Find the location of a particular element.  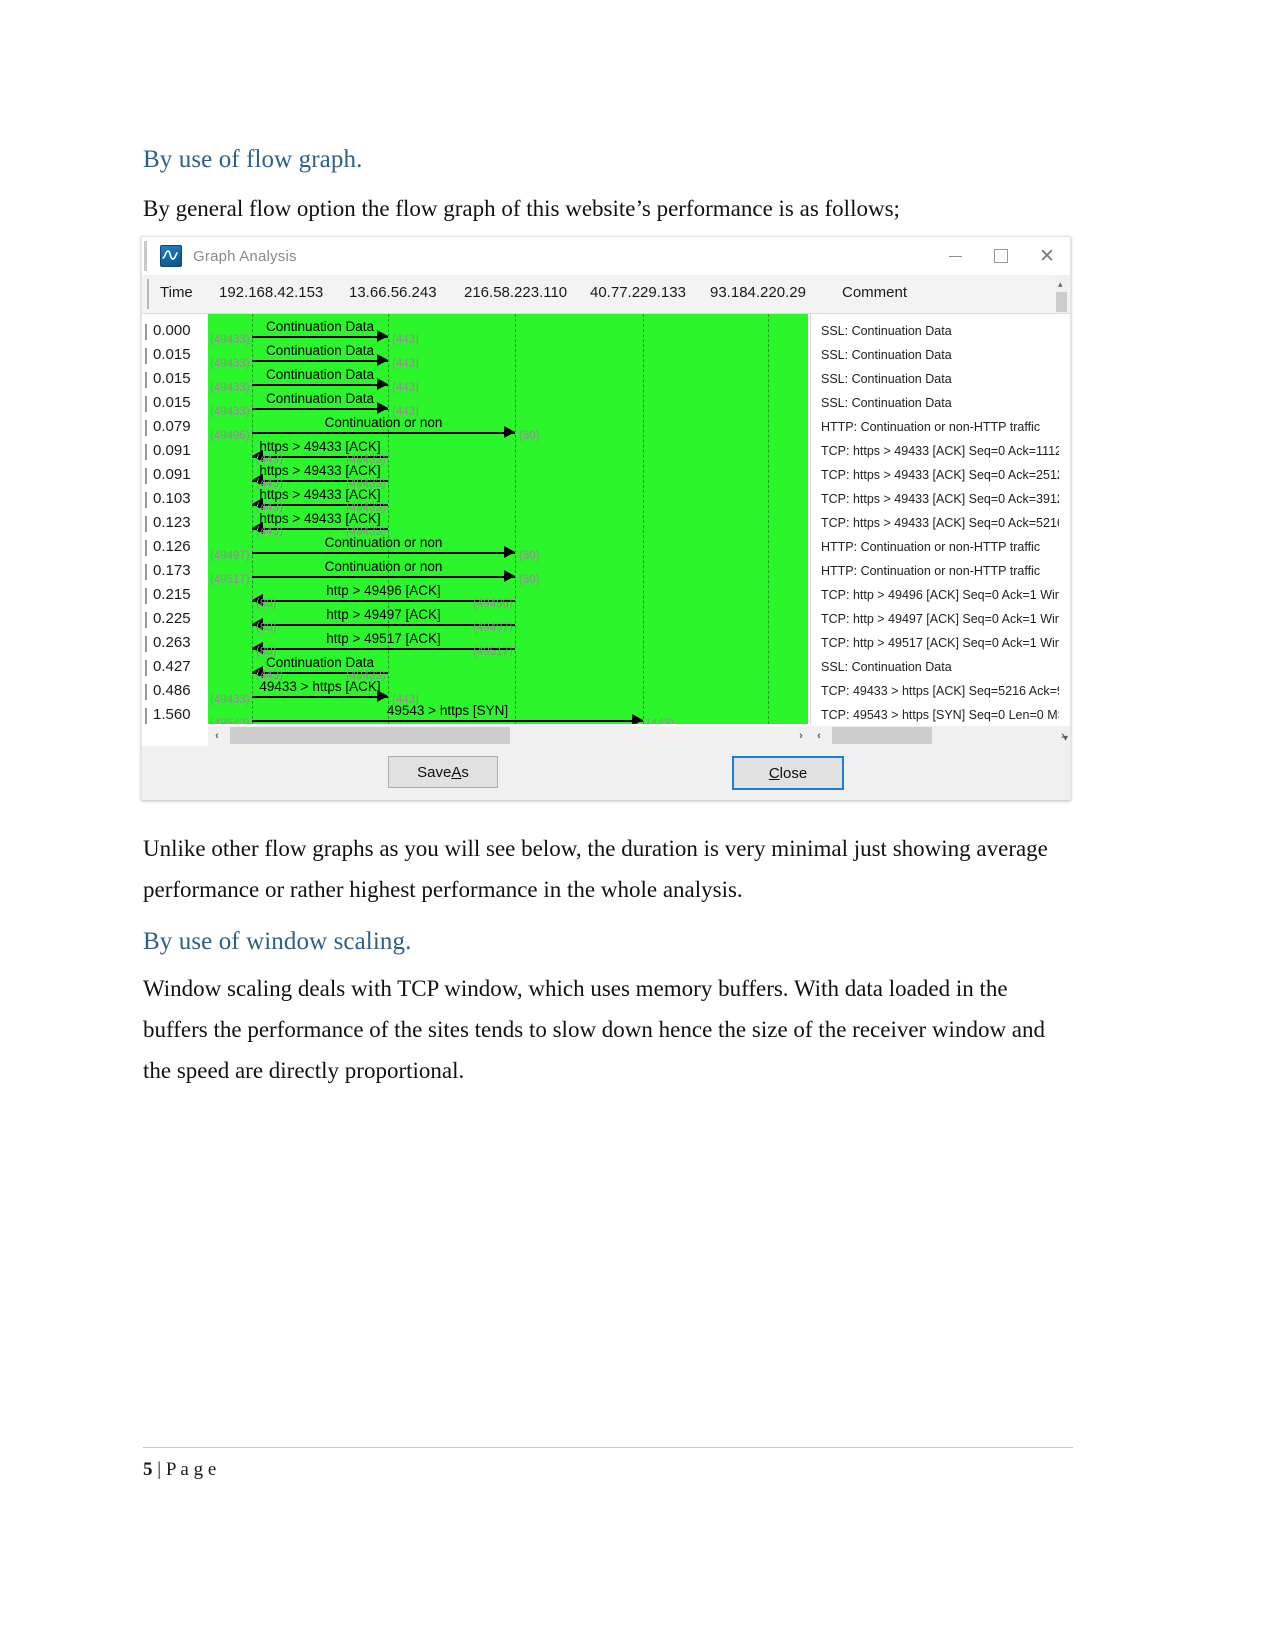

scroll-up-icon: ▴ is located at coordinates (1060, 284).